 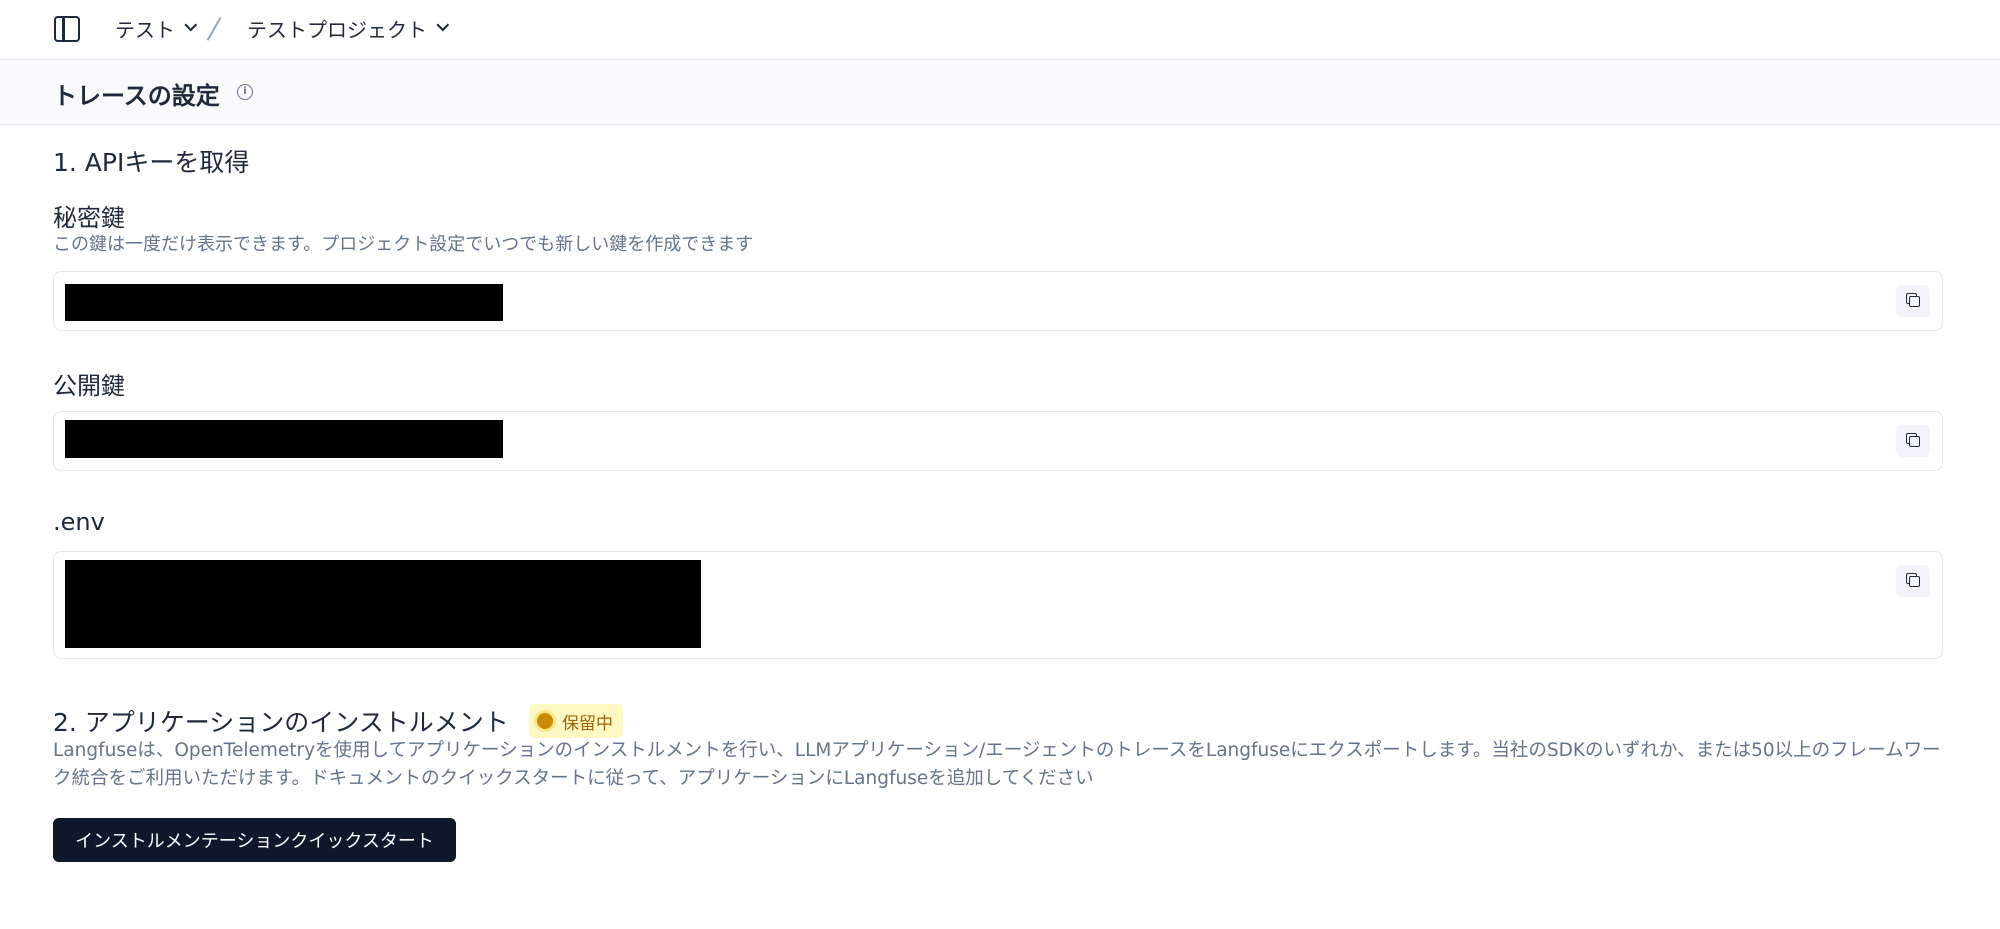 I want to click on status-badge-label: 保留中, so click(x=587, y=723).